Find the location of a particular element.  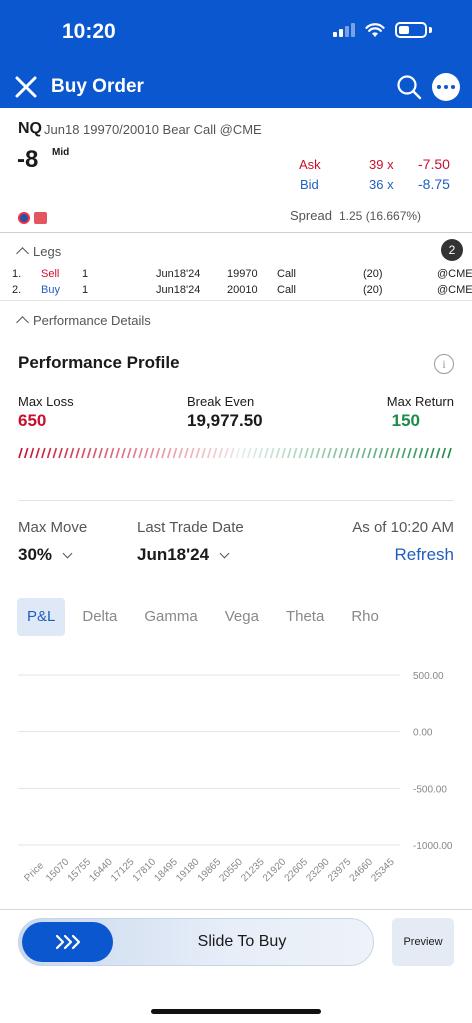

spread-label: Spread is located at coordinates (311, 215).